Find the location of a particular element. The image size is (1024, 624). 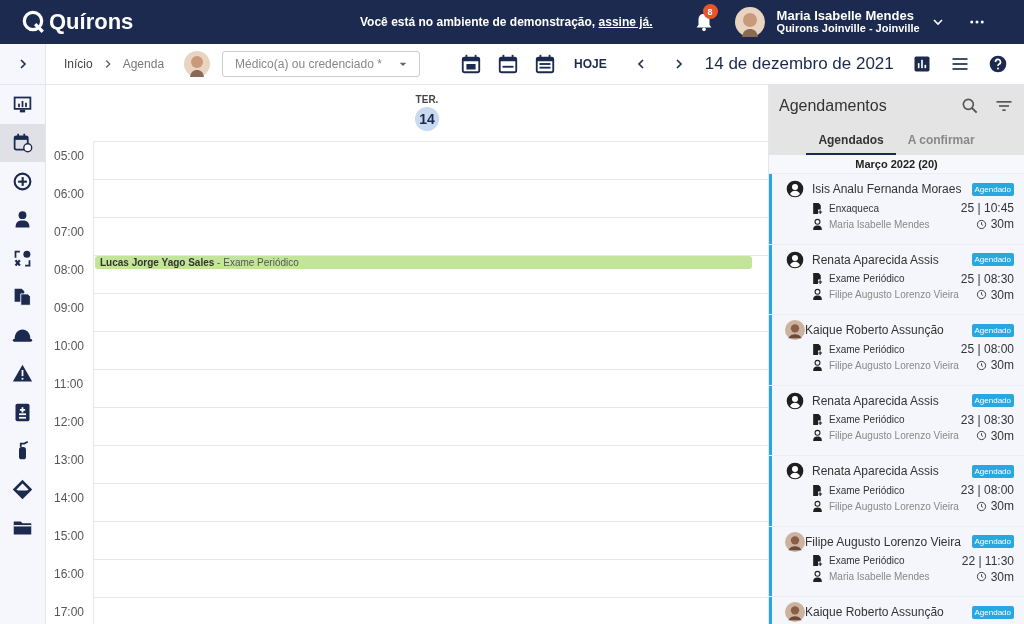

user-avatar is located at coordinates (749, 22).